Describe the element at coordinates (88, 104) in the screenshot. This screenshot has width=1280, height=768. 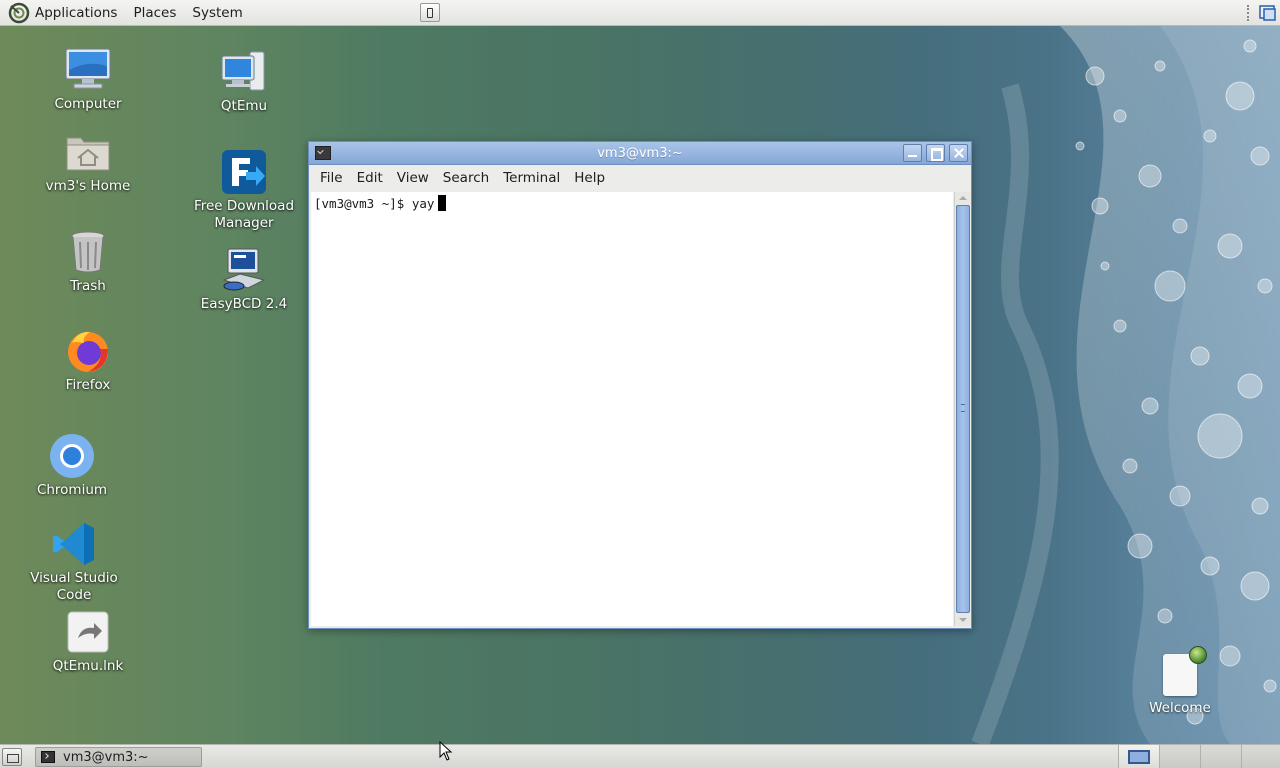
I see `computer-label: Computer` at that location.